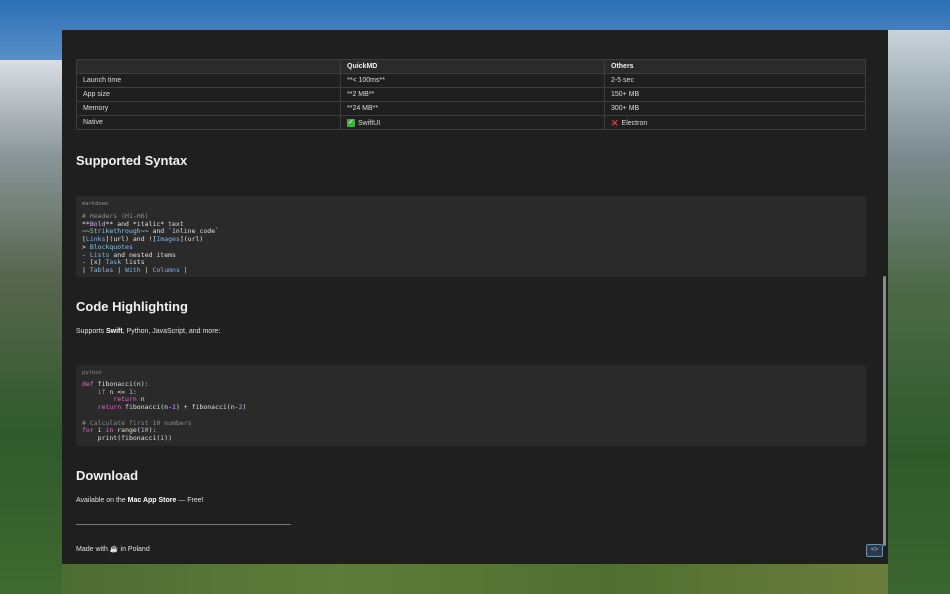 This screenshot has height=594, width=950. I want to click on table-row: Launch time **< 100ms** 2-5 sec, so click(471, 80).